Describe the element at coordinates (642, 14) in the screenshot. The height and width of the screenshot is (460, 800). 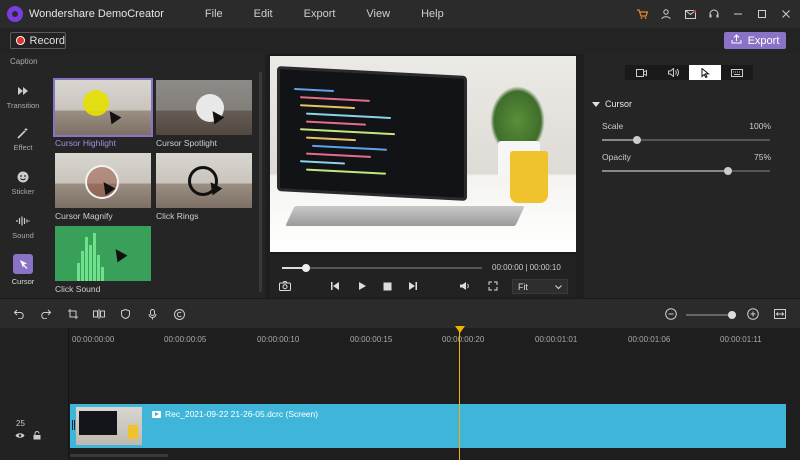
I see `cart-icon` at that location.